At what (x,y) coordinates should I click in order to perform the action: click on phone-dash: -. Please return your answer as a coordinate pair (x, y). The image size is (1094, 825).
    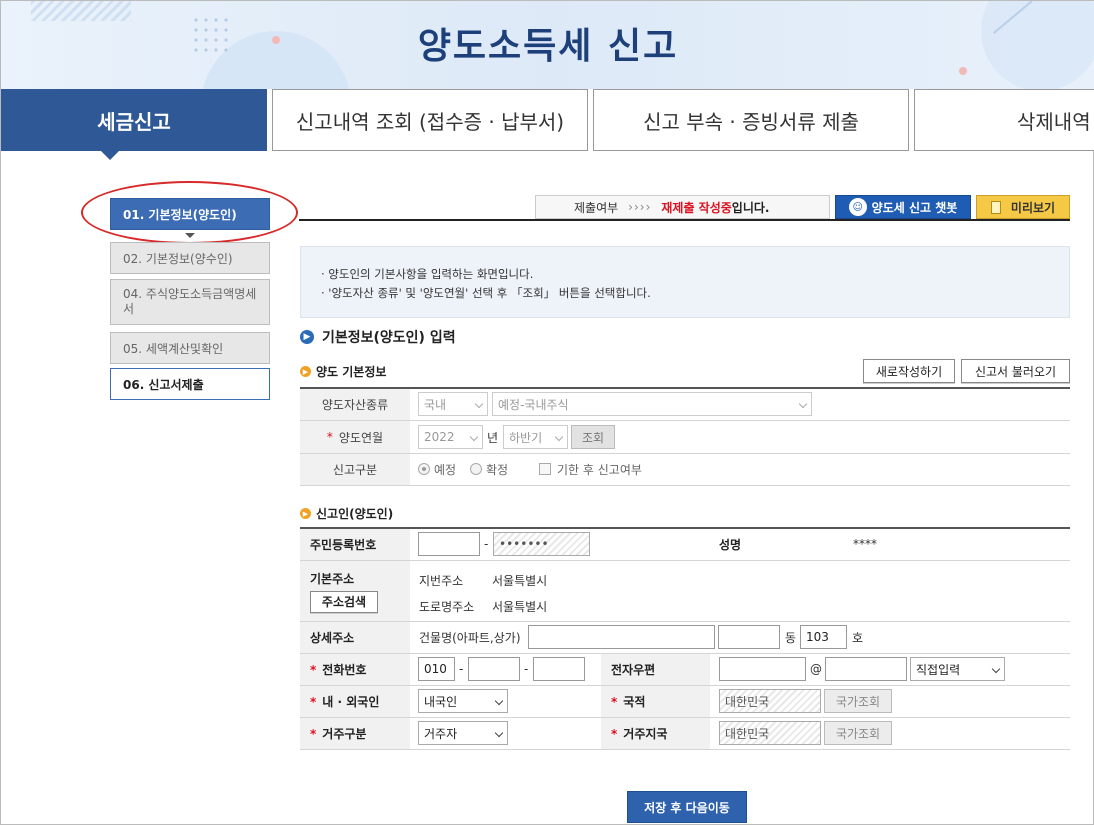
    Looking at the image, I should click on (461, 669).